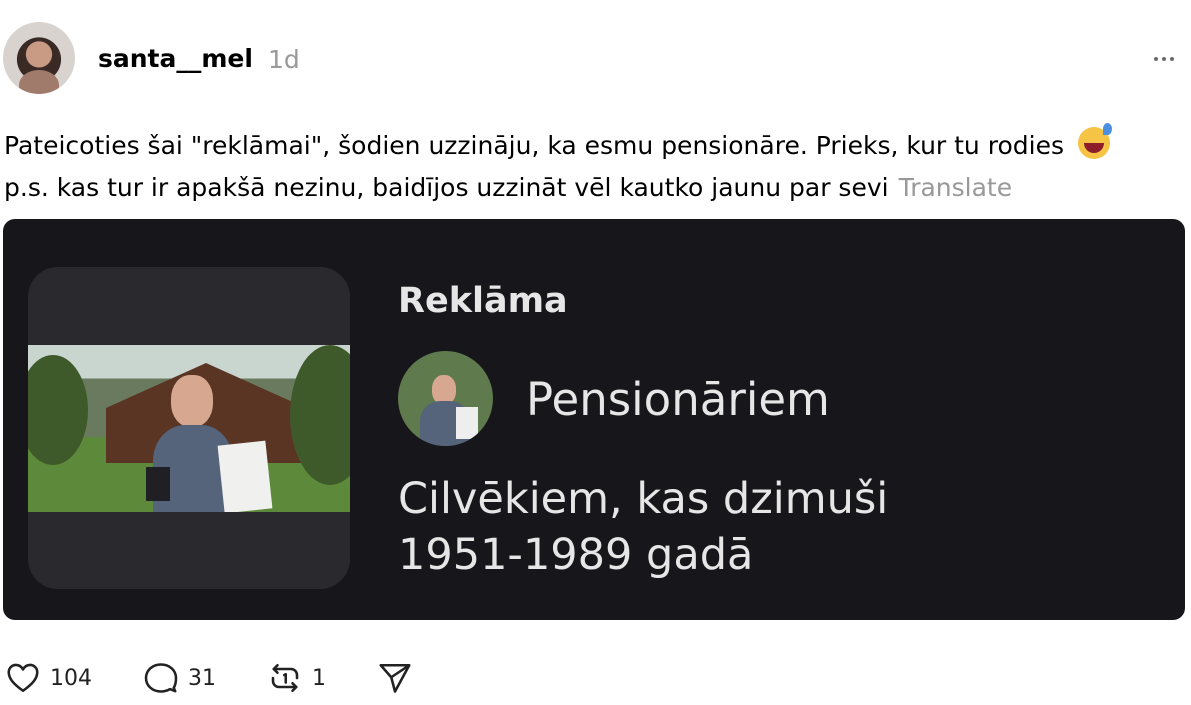 The height and width of the screenshot is (705, 1191). What do you see at coordinates (483, 301) in the screenshot?
I see `ad-label: Reklāma` at bounding box center [483, 301].